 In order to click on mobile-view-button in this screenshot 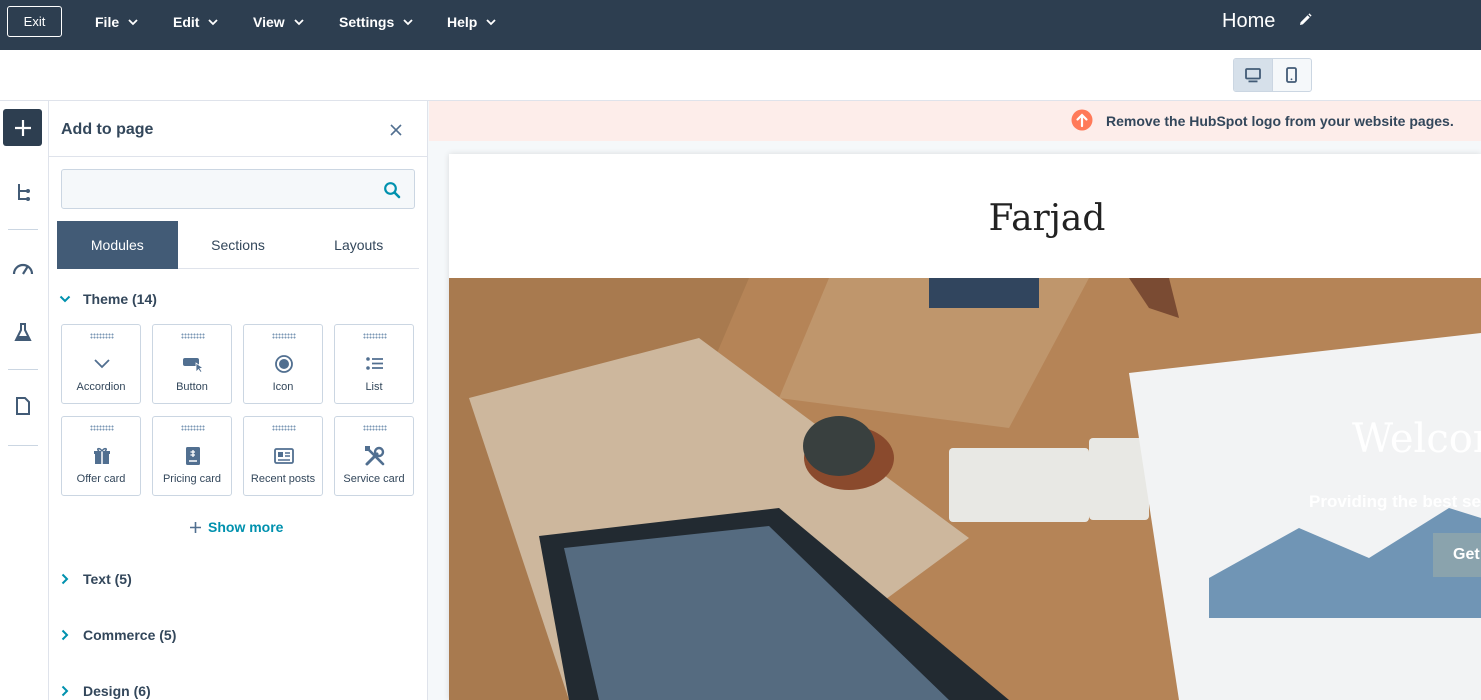, I will do `click(1292, 75)`.